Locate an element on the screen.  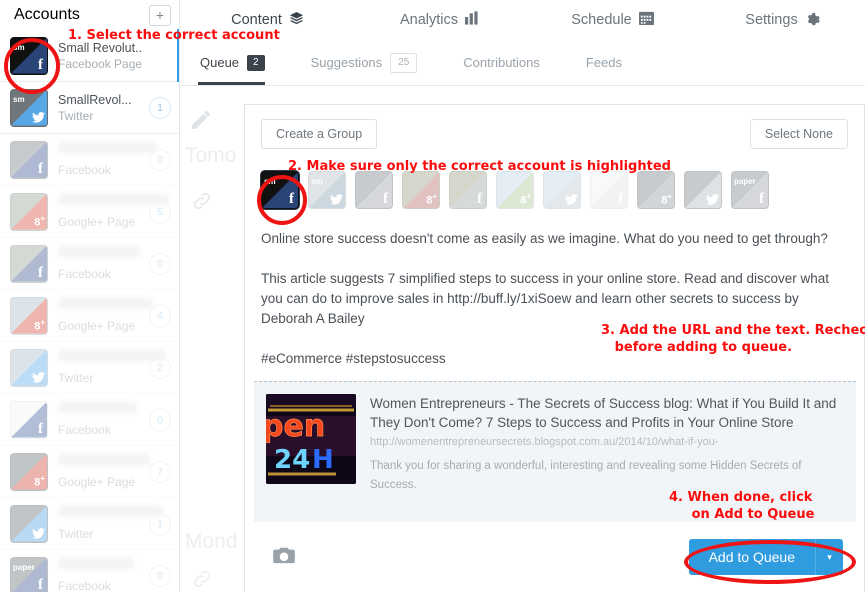
subtab-queue: Queue 2 is located at coordinates (238, 62).